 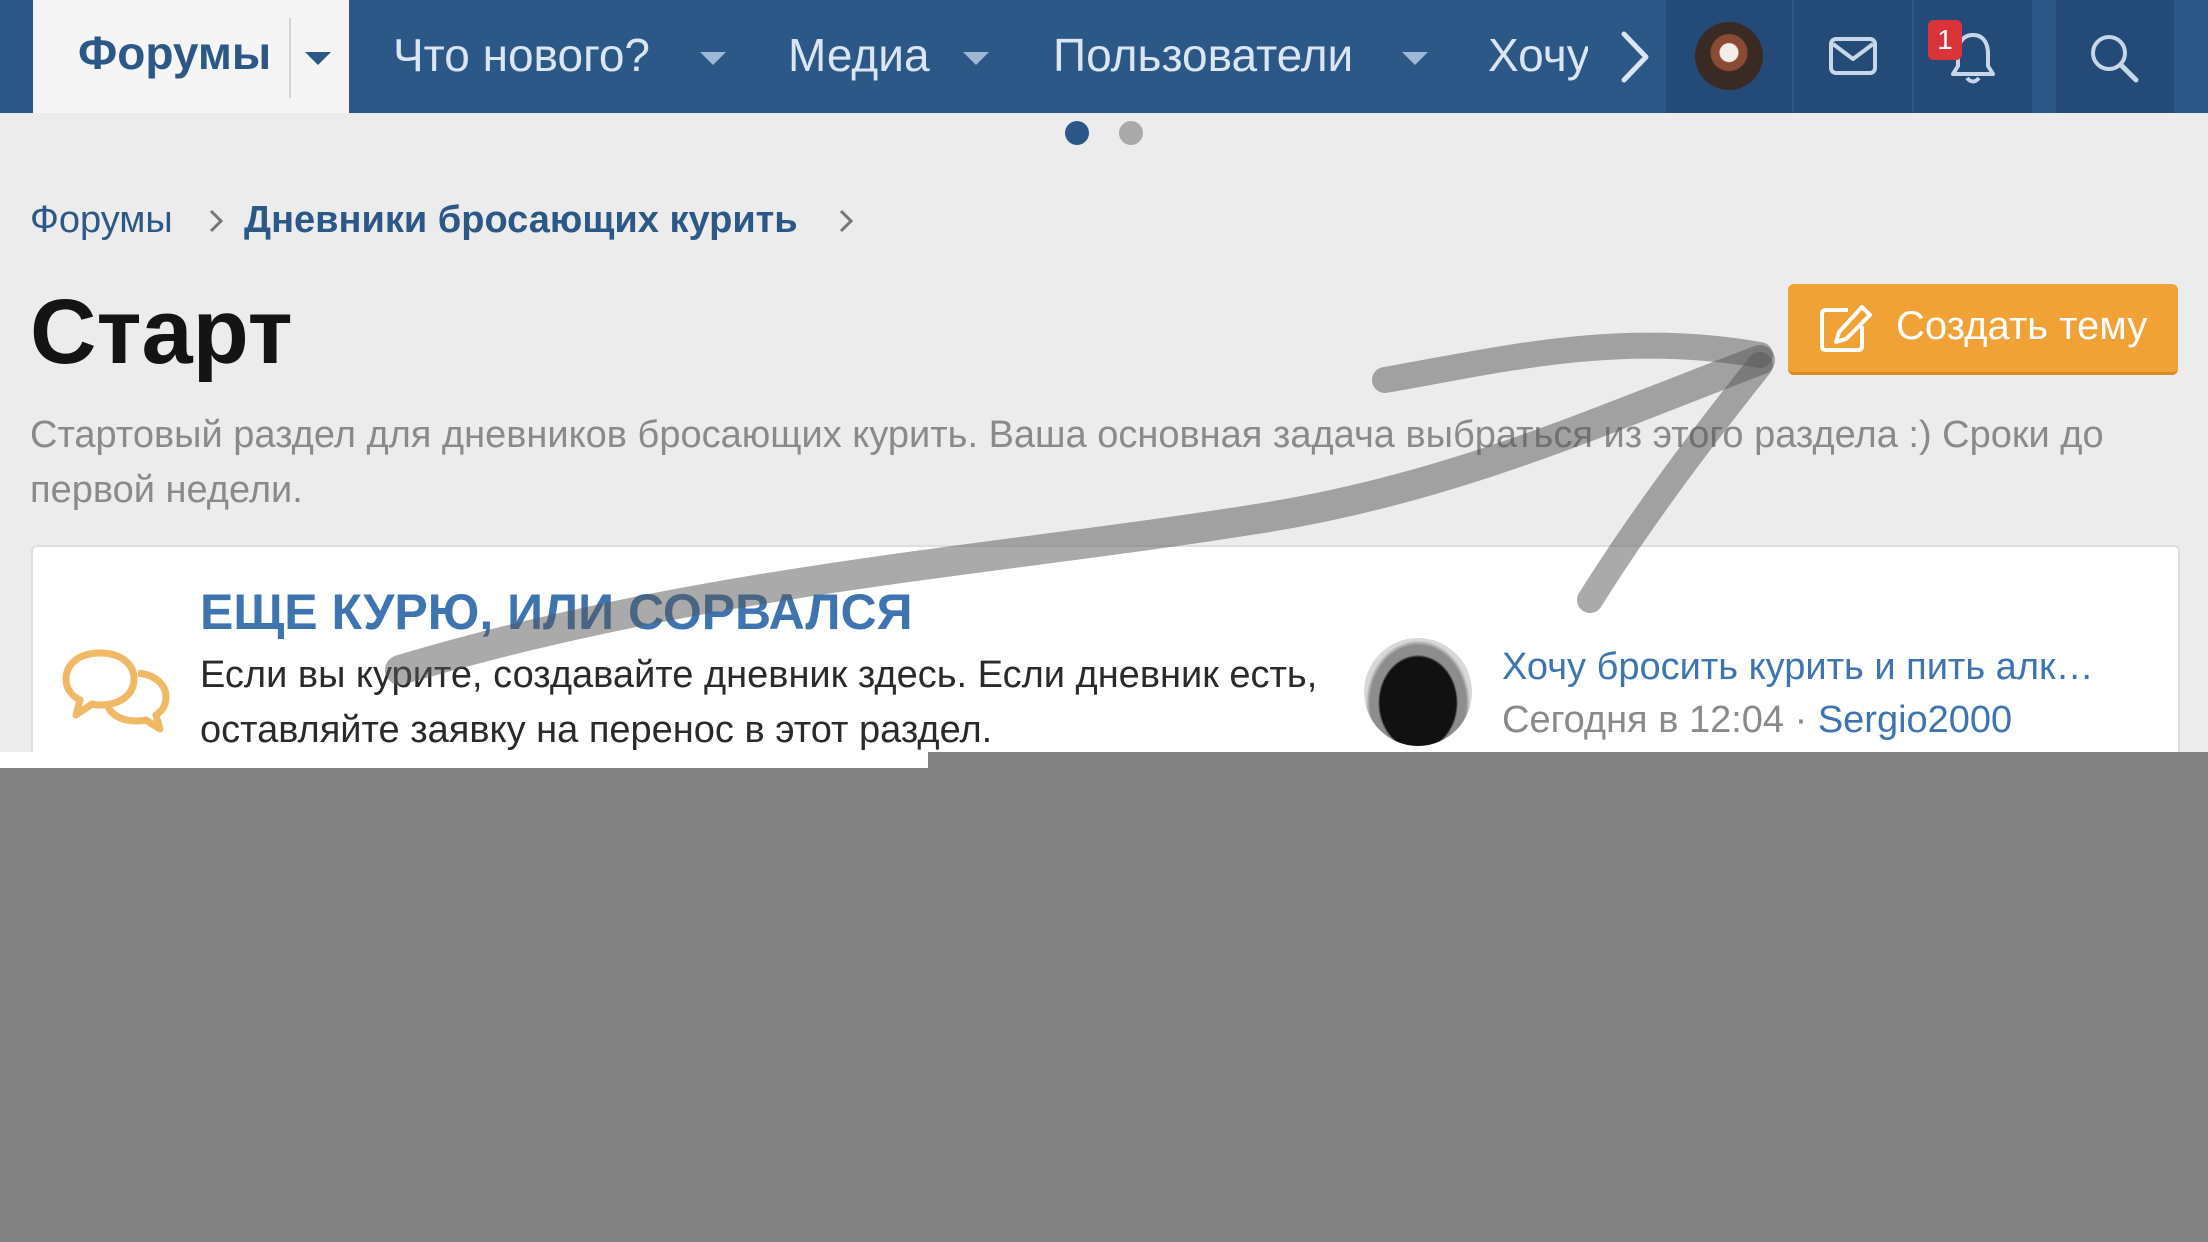 I want to click on breadcrumb-forums: Форумы, so click(x=101, y=220).